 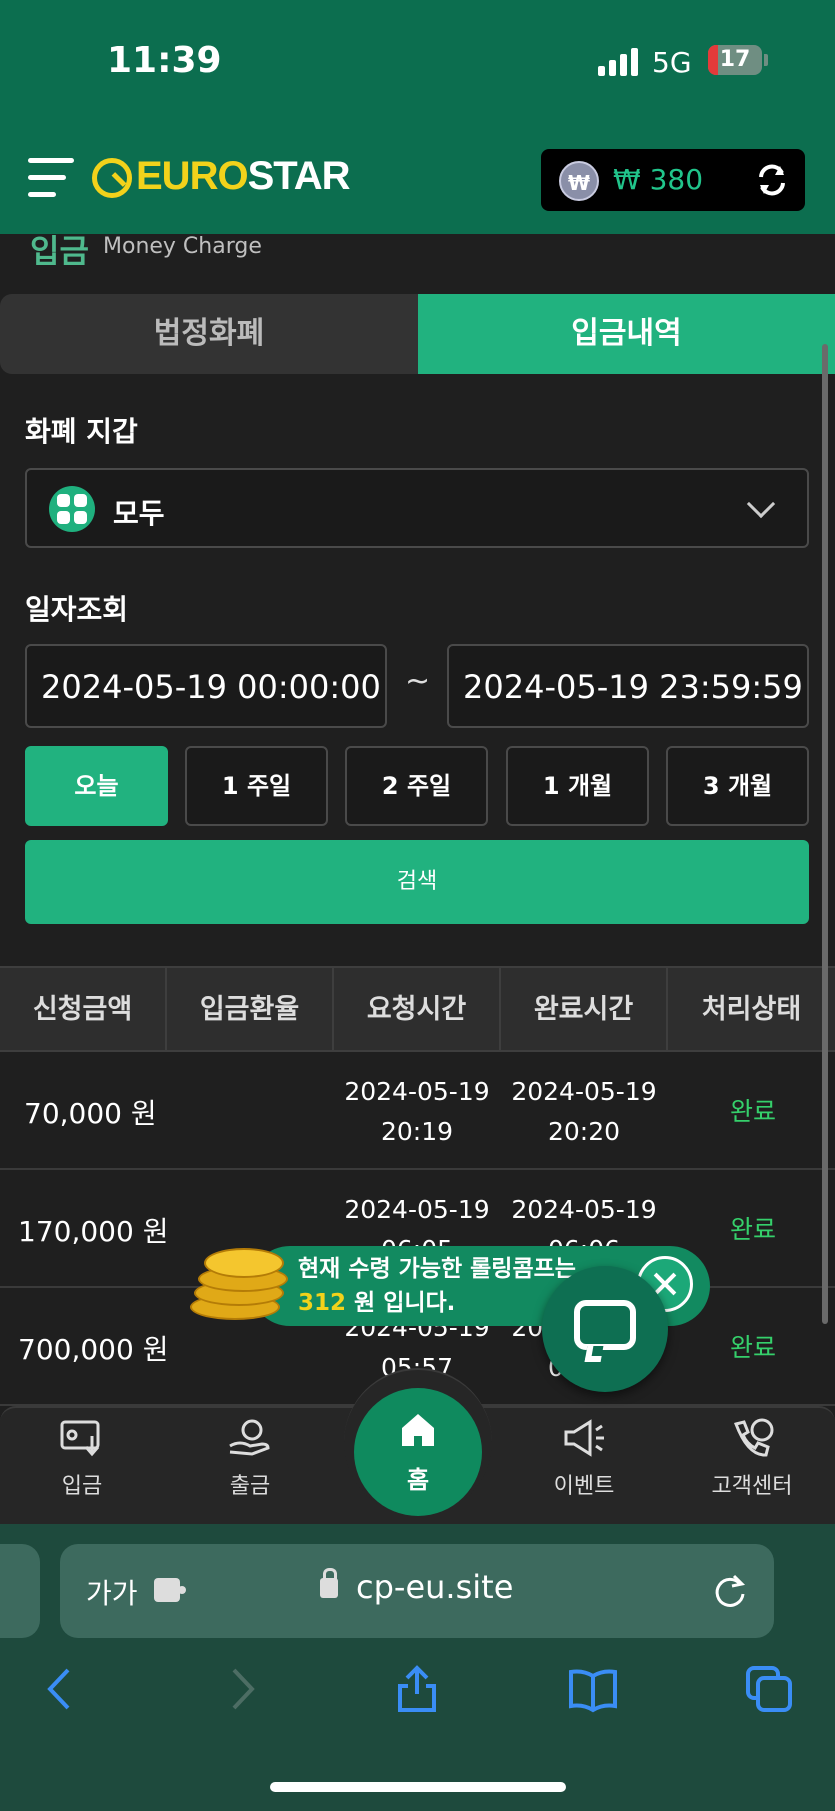 I want to click on battery-tip, so click(x=766, y=60).